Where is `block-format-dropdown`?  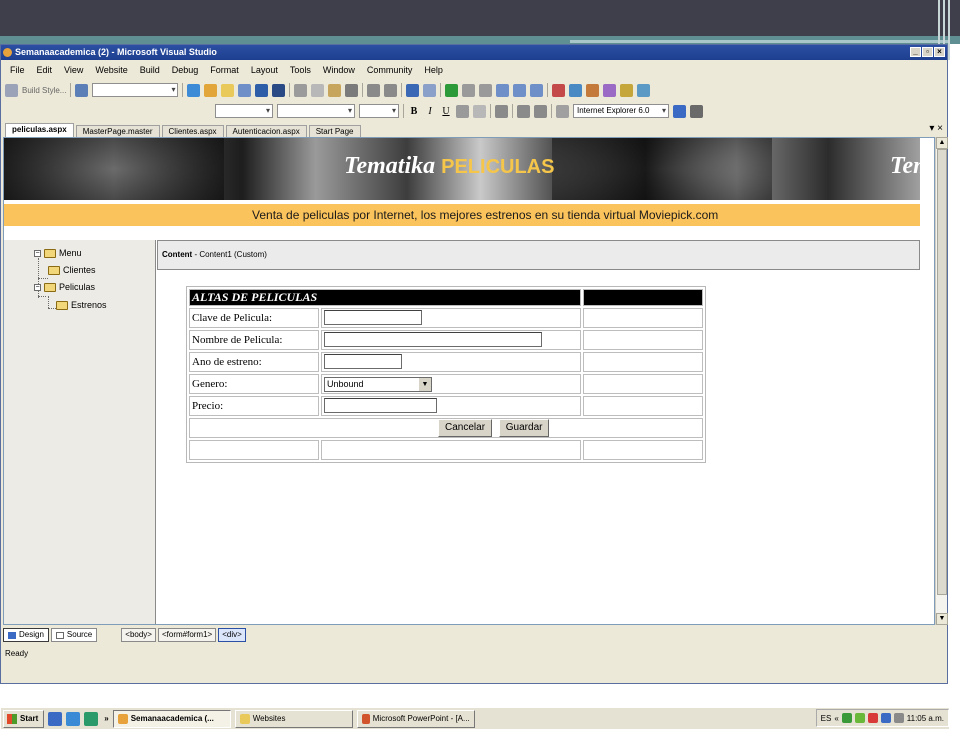
block-format-dropdown is located at coordinates (244, 111).